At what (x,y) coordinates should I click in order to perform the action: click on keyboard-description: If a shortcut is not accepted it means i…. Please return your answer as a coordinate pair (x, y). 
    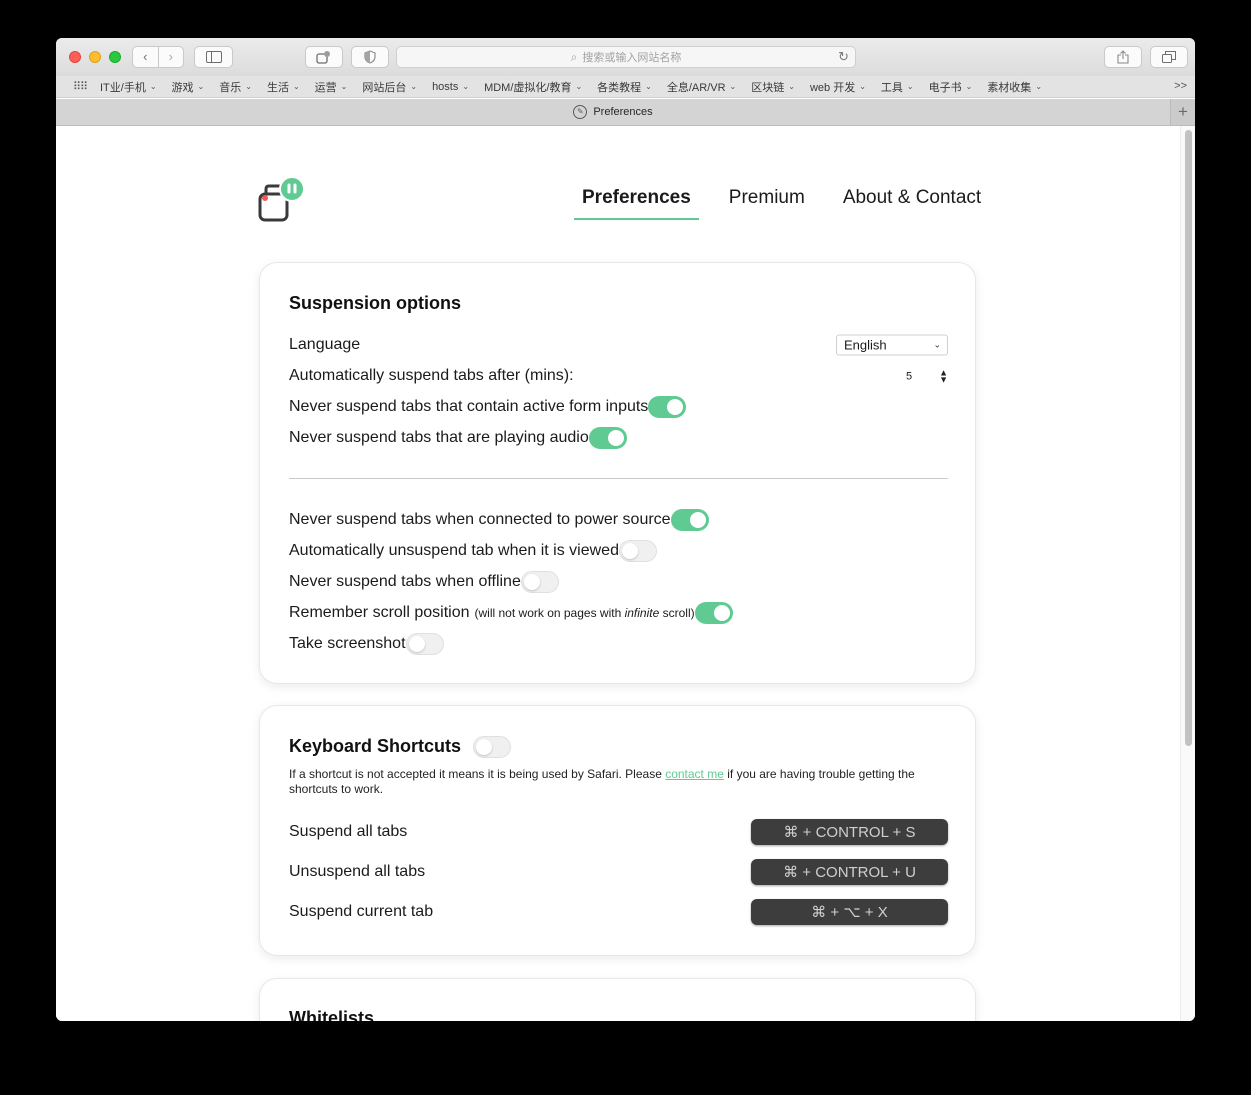
    Looking at the image, I should click on (602, 781).